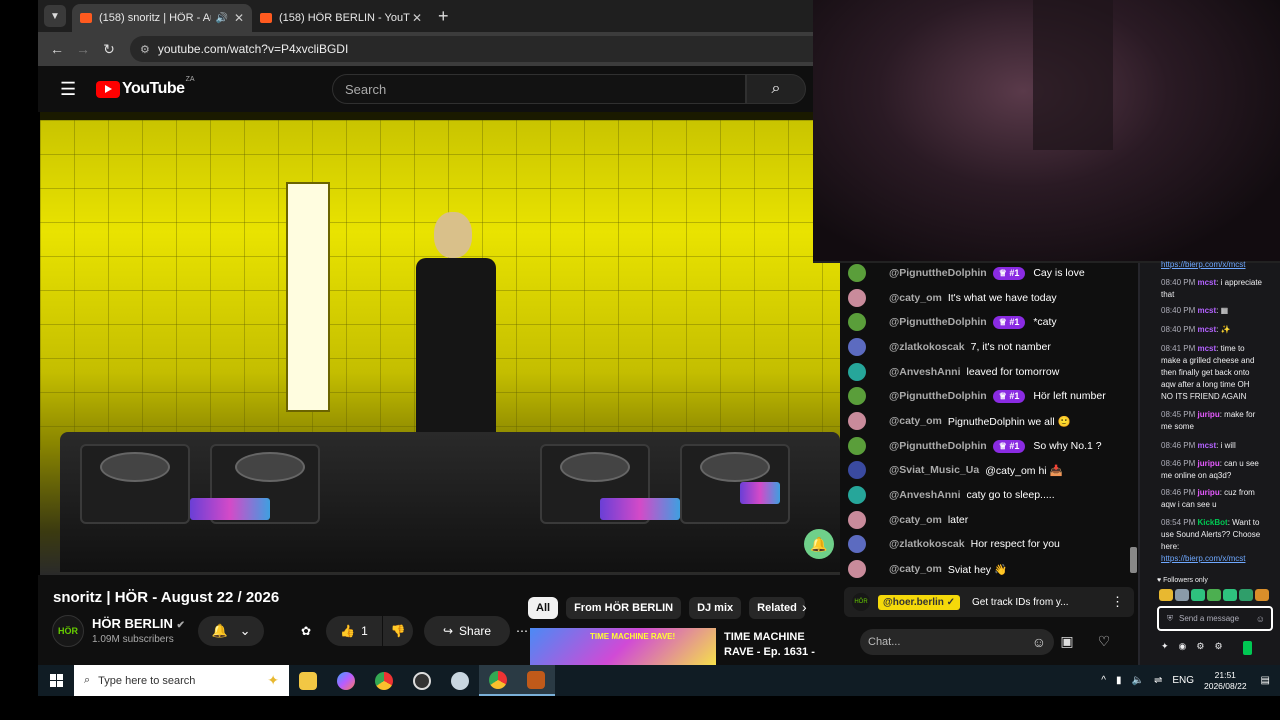  What do you see at coordinates (953, 372) in the screenshot?
I see `chat-message: @AnveshAnni leaved for tomorrow` at bounding box center [953, 372].